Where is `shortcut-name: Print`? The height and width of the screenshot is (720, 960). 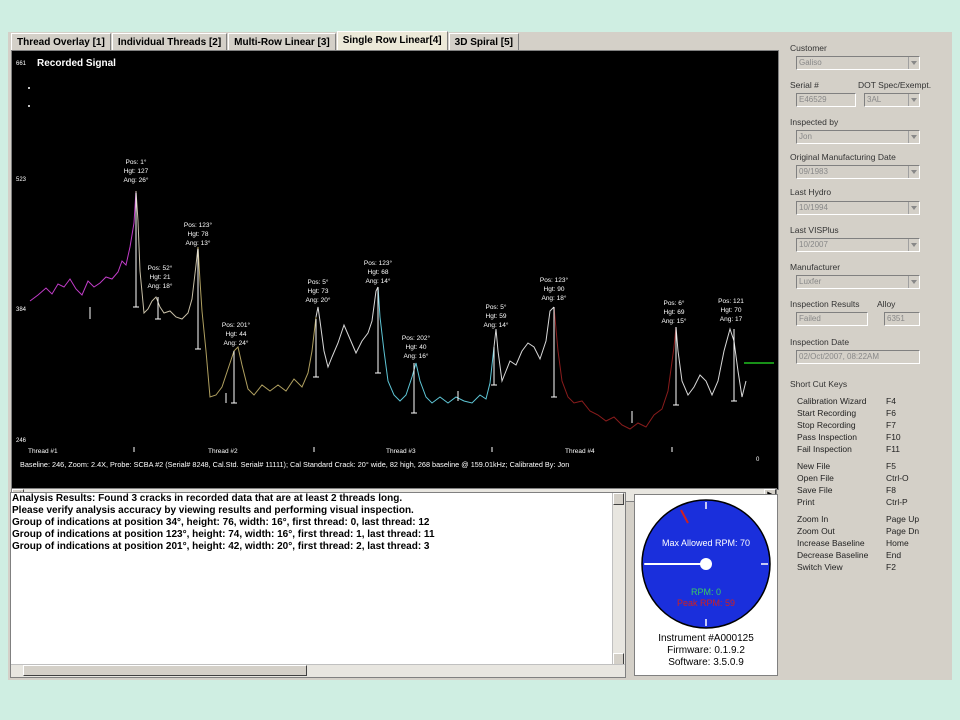
shortcut-name: Print is located at coordinates (806, 502).